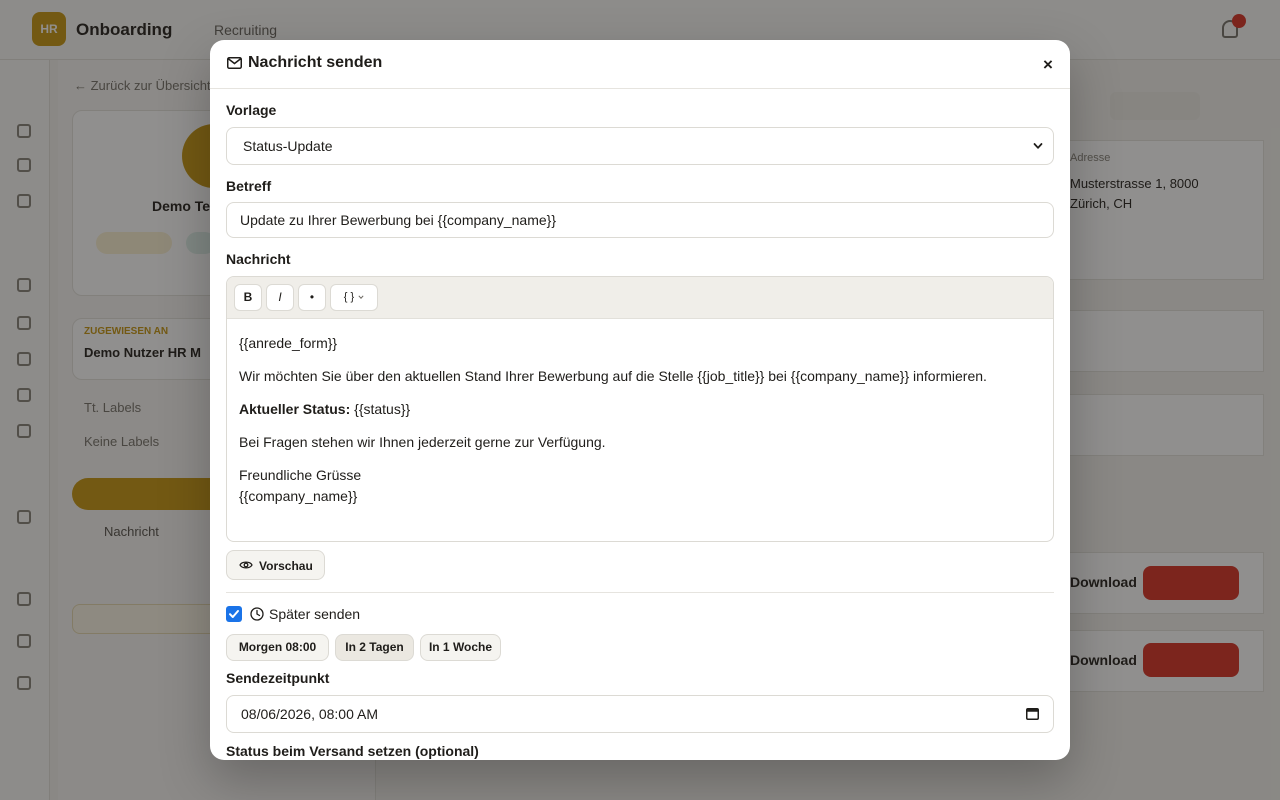 The width and height of the screenshot is (1280, 800). Describe the element at coordinates (246, 565) in the screenshot. I see `eye-icon` at that location.